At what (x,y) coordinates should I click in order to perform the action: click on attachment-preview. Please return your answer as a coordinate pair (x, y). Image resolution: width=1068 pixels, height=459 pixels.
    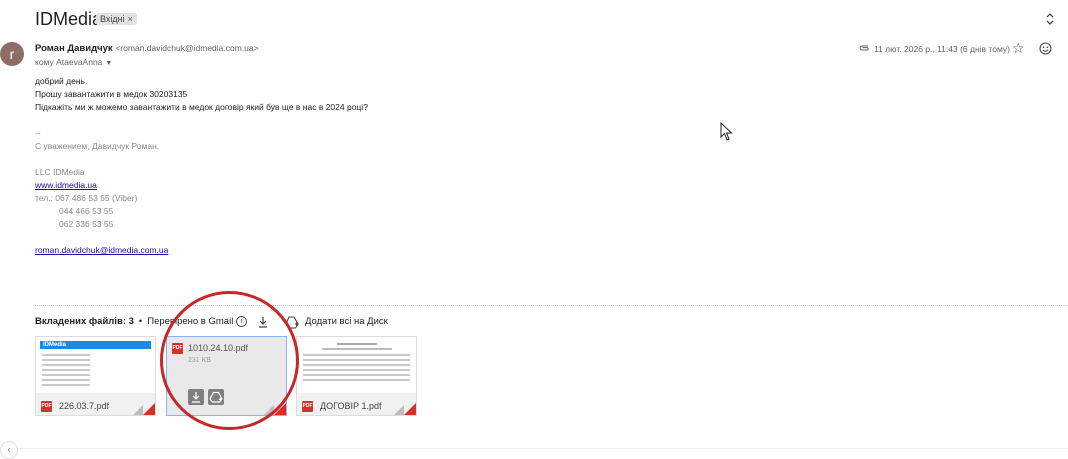
    Looking at the image, I should click on (356, 365).